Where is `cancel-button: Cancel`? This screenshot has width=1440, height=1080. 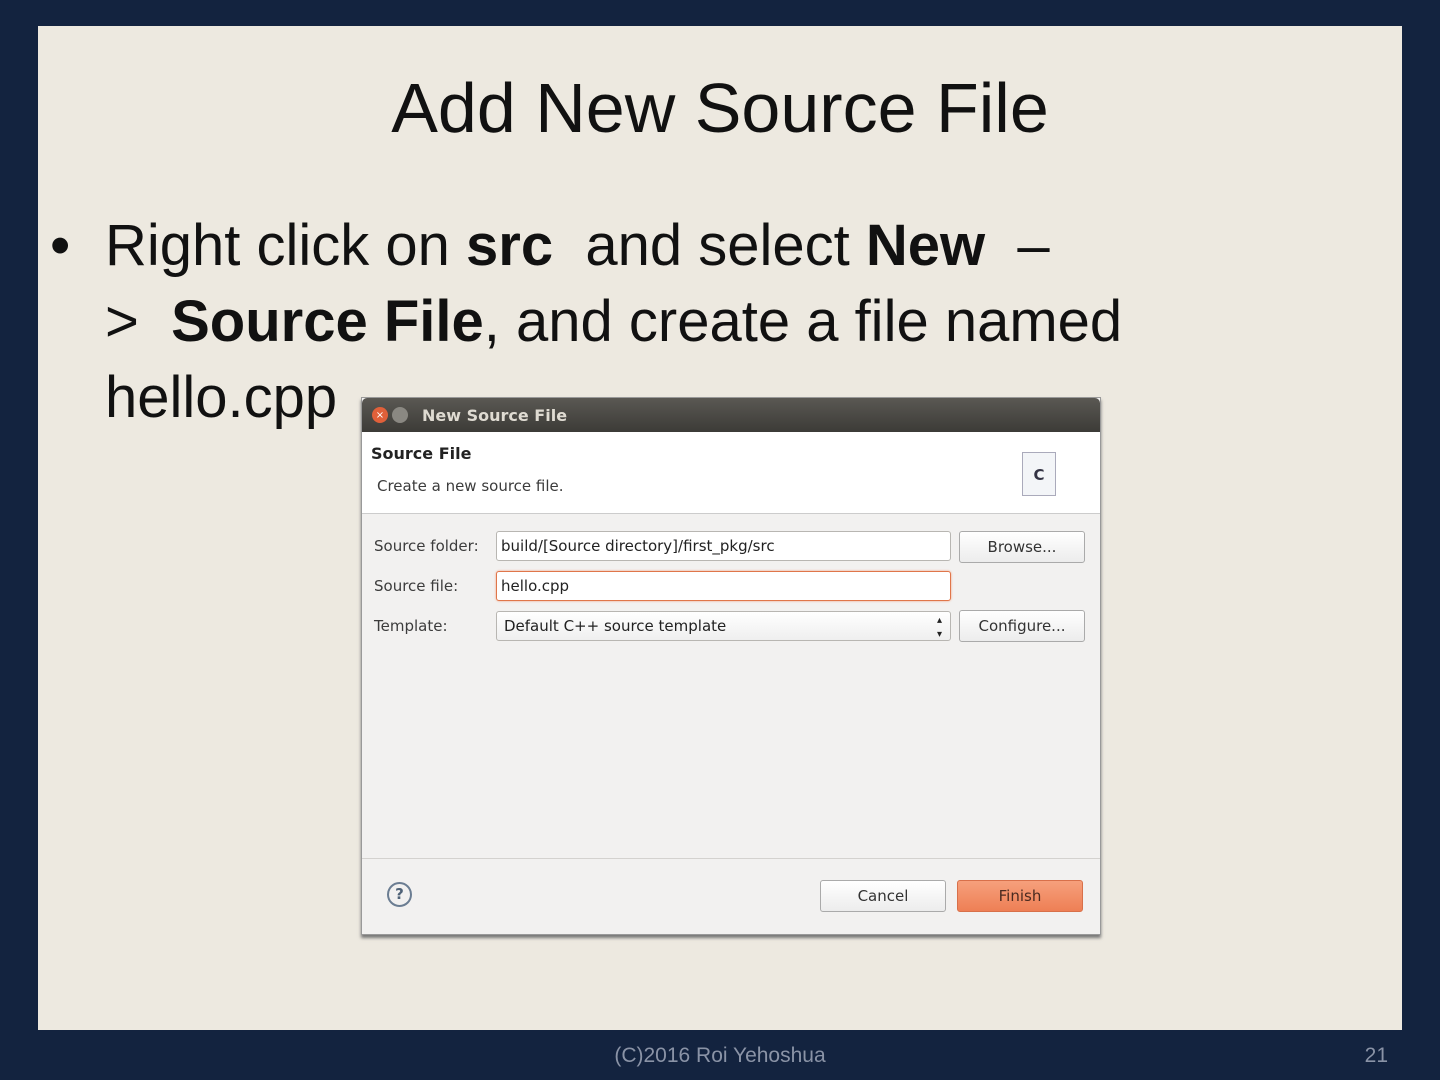 cancel-button: Cancel is located at coordinates (883, 896).